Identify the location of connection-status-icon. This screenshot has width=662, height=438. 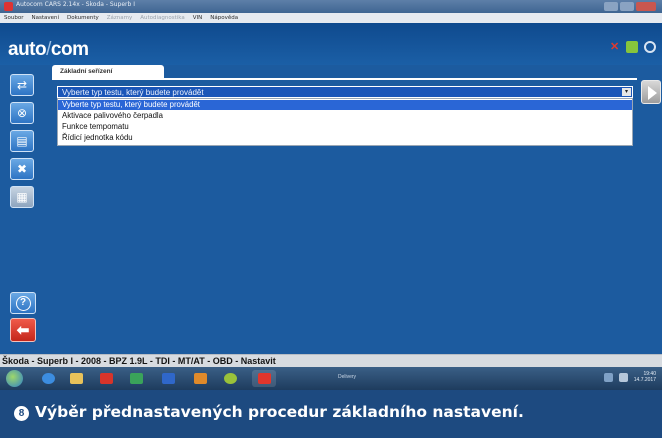
(632, 47).